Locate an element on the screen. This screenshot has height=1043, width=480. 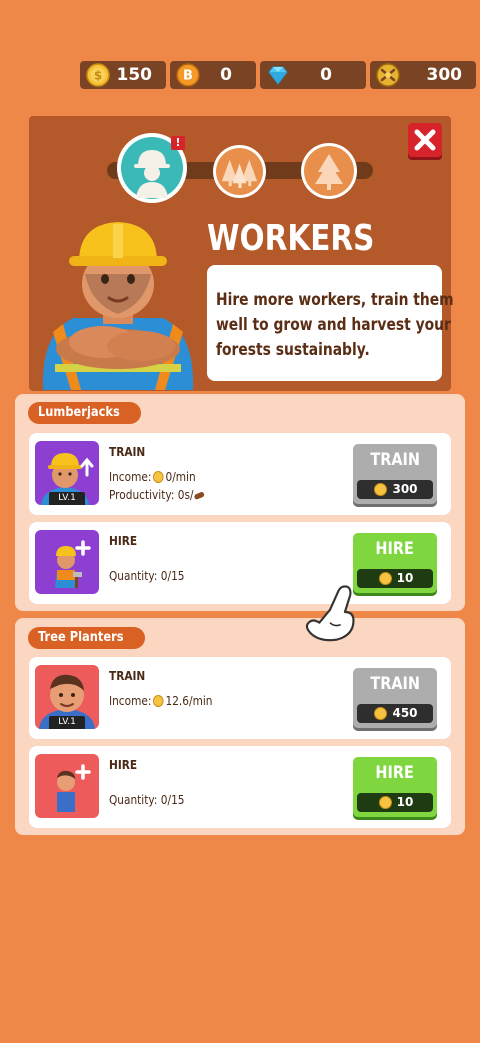
token-value: 300 is located at coordinates (444, 75).